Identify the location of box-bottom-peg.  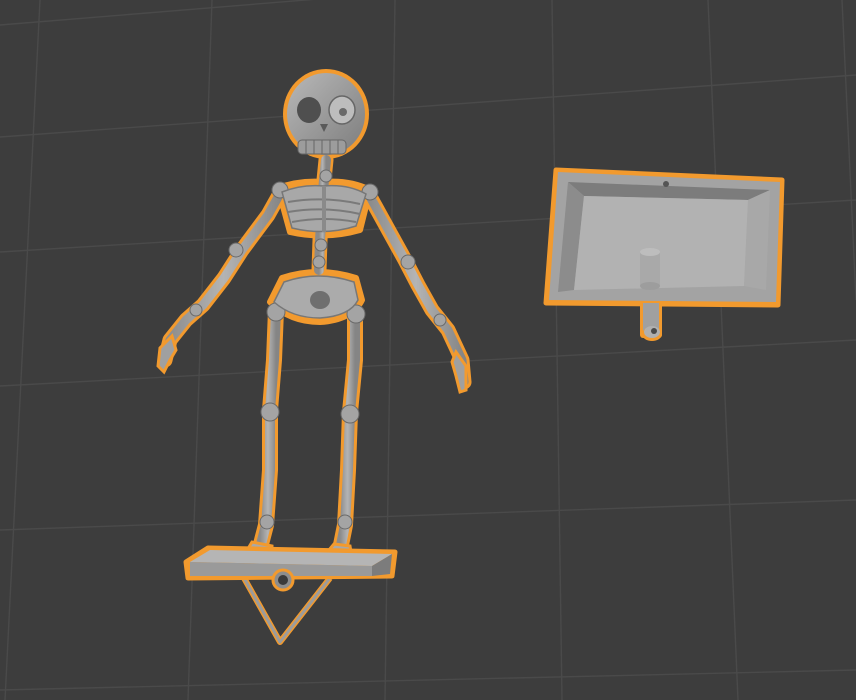
(651, 321).